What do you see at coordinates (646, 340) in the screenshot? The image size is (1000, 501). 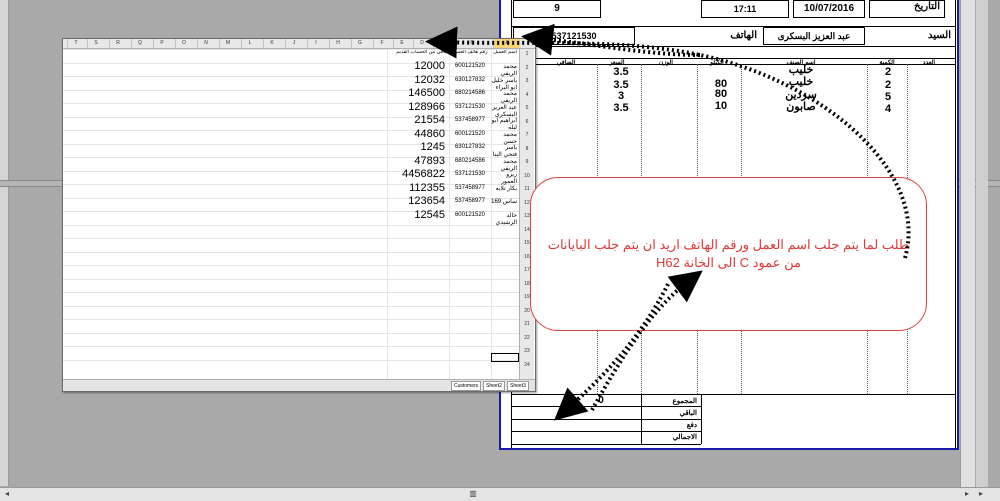 I see `arrow-to-callout` at bounding box center [646, 340].